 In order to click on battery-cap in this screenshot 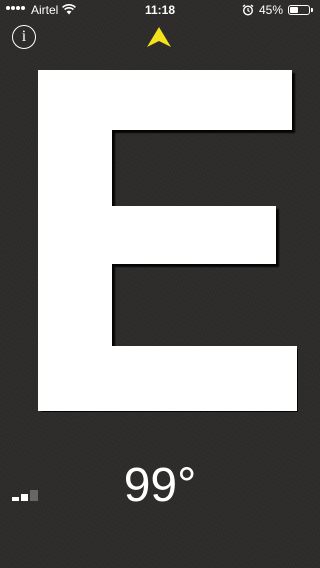, I will do `click(312, 10)`.